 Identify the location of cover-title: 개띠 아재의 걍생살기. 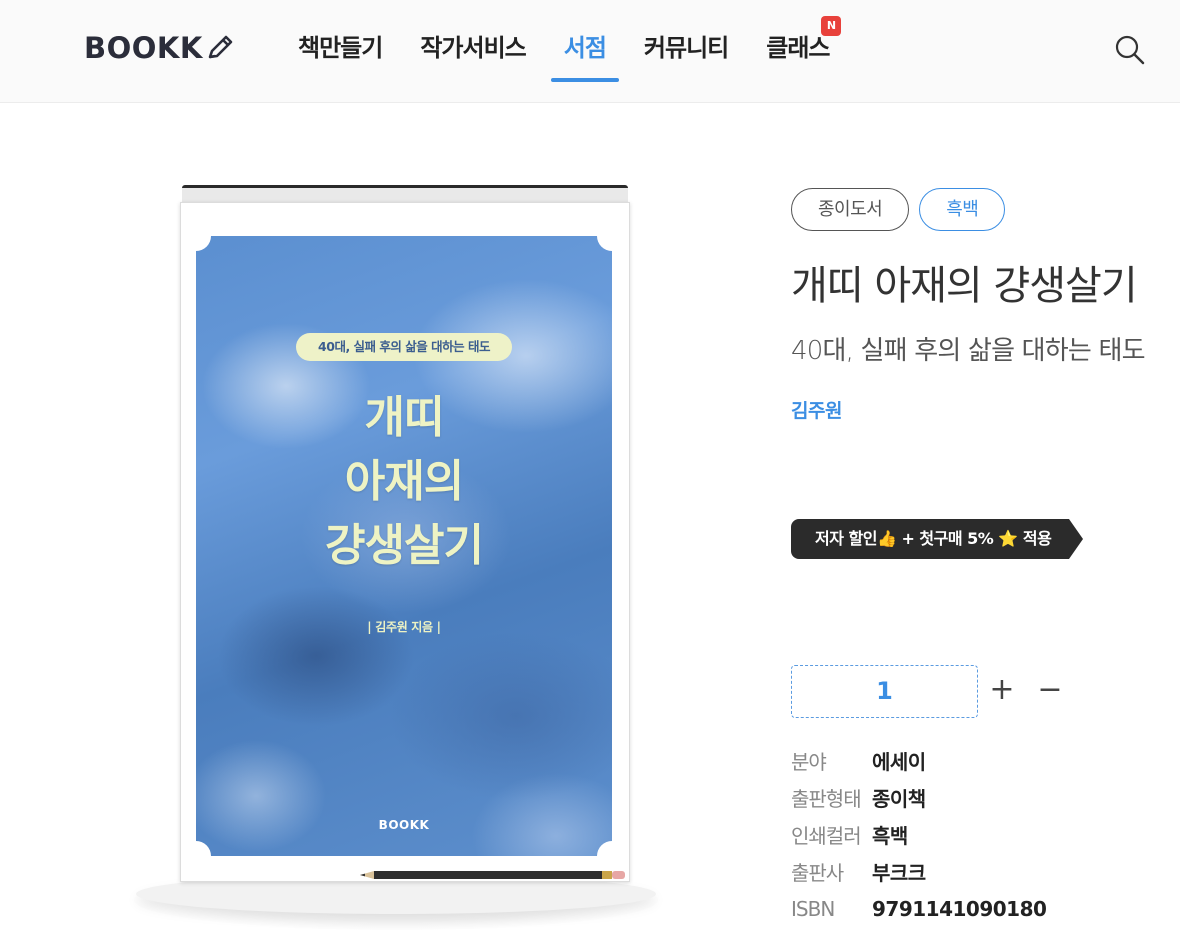
(404, 482).